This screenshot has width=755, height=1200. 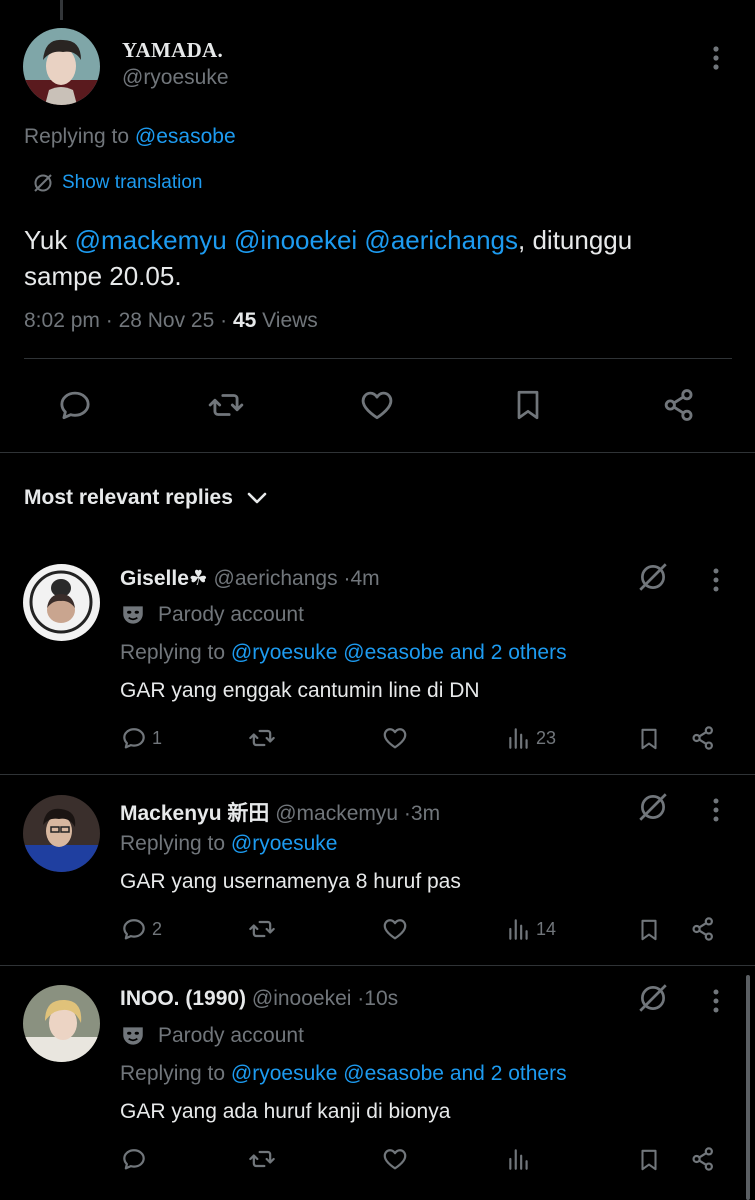 What do you see at coordinates (231, 1035) in the screenshot?
I see `parody-label: Parody account` at bounding box center [231, 1035].